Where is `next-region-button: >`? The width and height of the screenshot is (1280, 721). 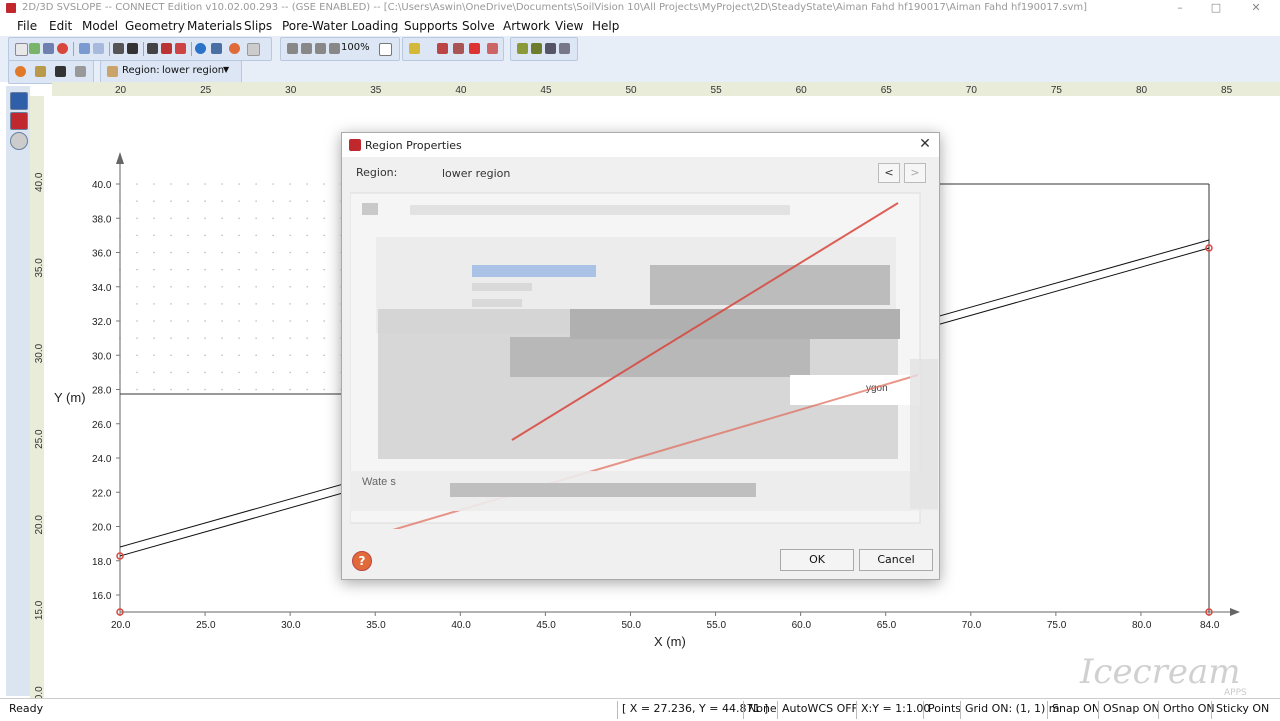
next-region-button: > is located at coordinates (915, 173).